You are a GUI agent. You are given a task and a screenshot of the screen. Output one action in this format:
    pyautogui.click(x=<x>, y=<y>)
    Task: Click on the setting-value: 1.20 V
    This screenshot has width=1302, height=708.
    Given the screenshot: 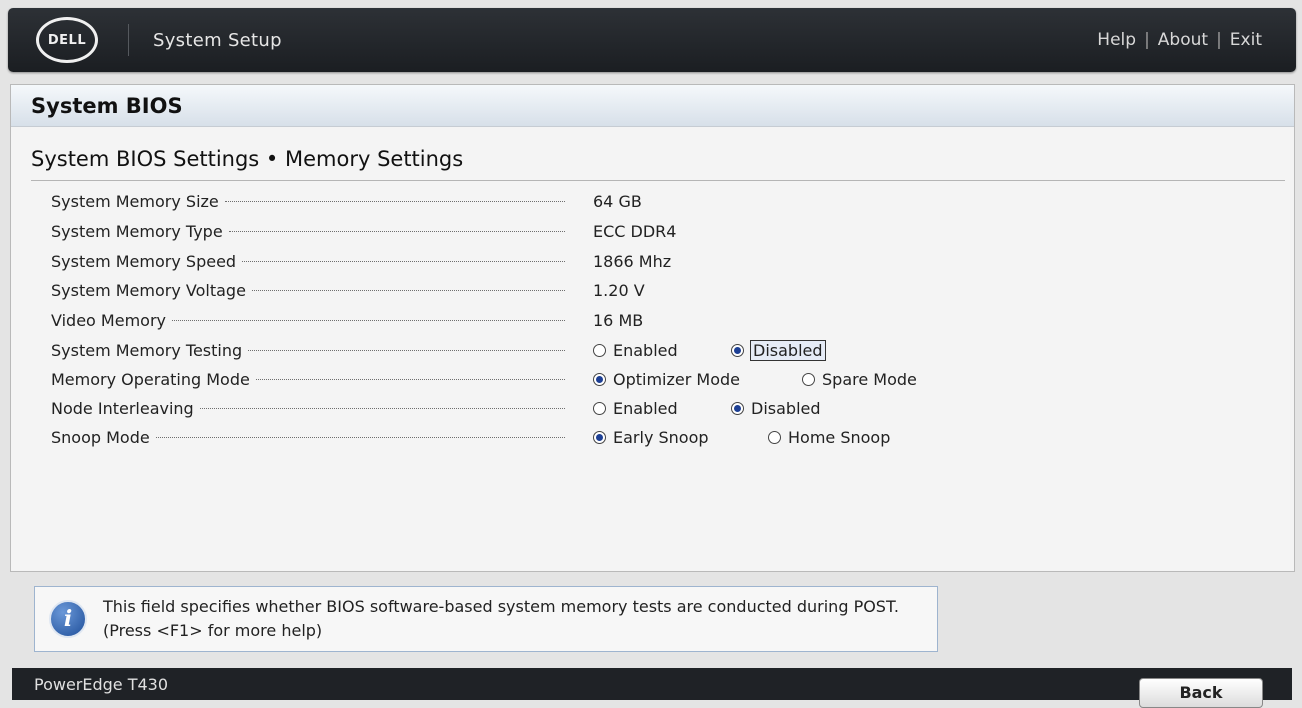 What is the action you would take?
    pyautogui.click(x=619, y=290)
    